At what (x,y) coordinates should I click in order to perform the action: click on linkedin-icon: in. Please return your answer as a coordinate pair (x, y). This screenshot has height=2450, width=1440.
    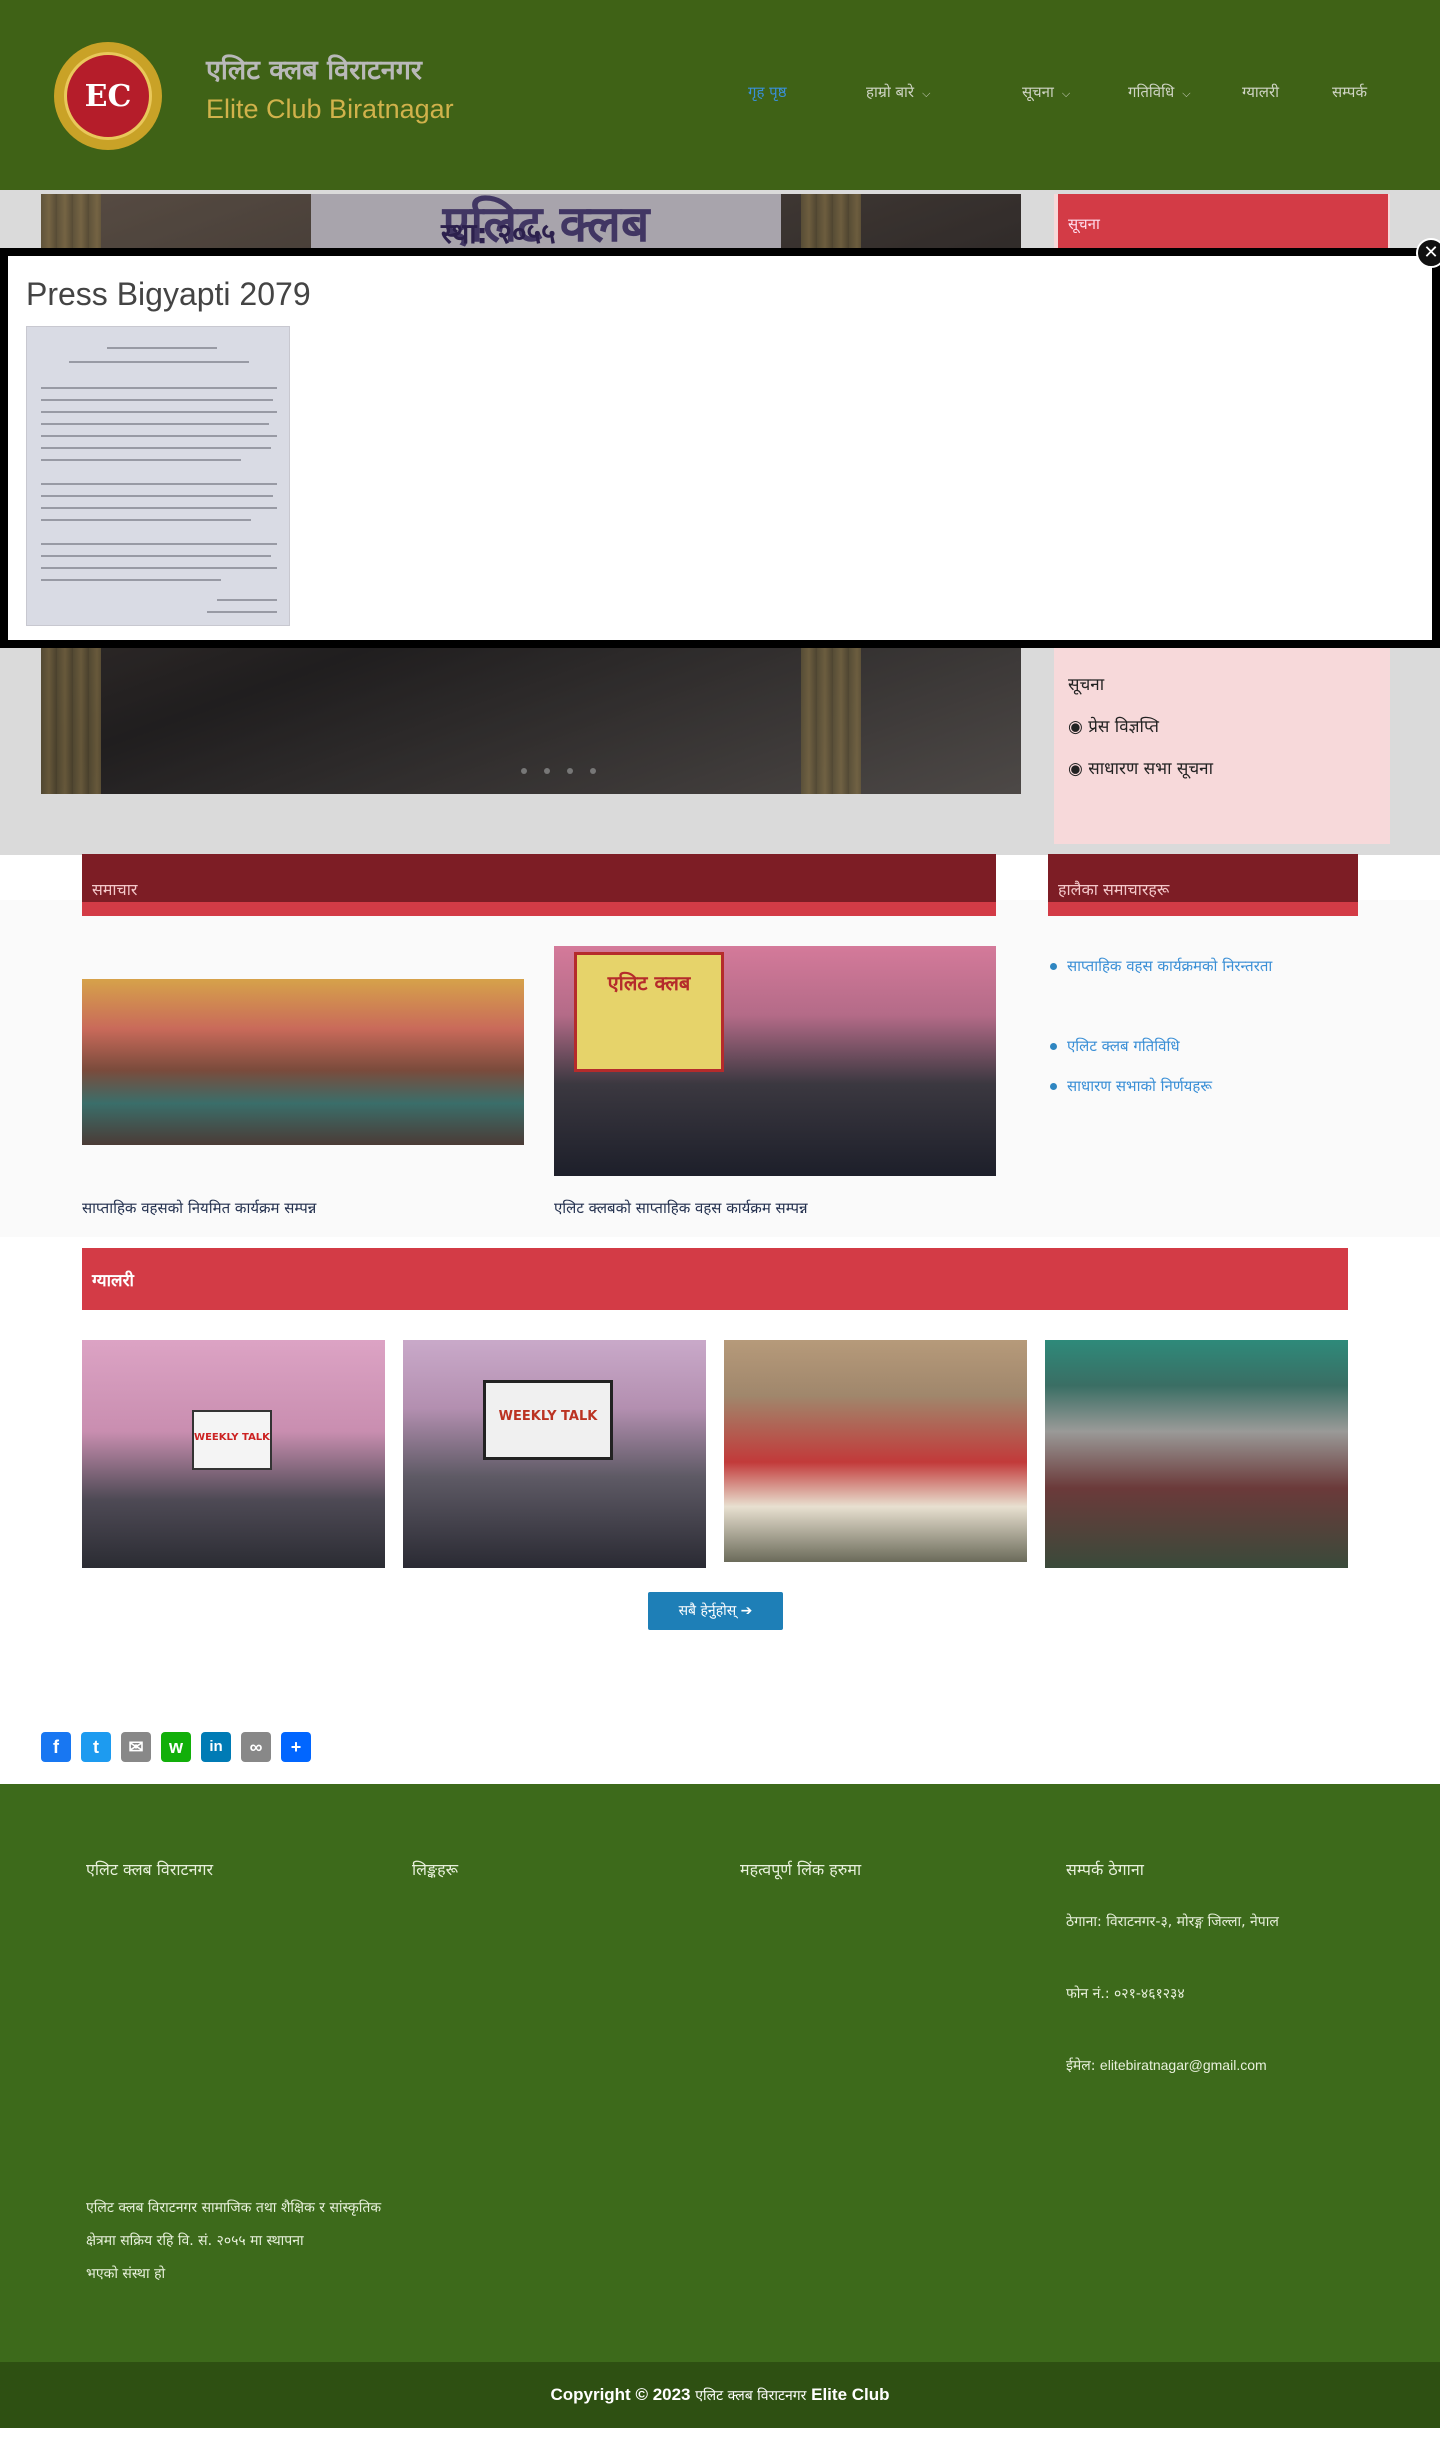
    Looking at the image, I should click on (216, 1747).